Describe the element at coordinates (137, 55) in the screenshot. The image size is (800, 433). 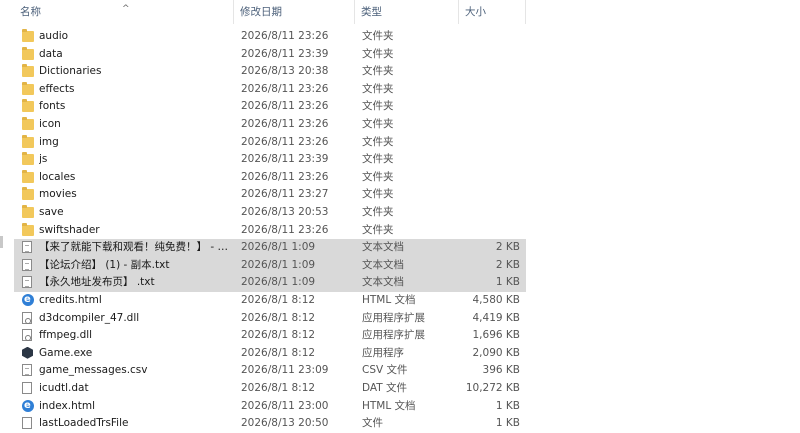
I see `file-name: data` at that location.